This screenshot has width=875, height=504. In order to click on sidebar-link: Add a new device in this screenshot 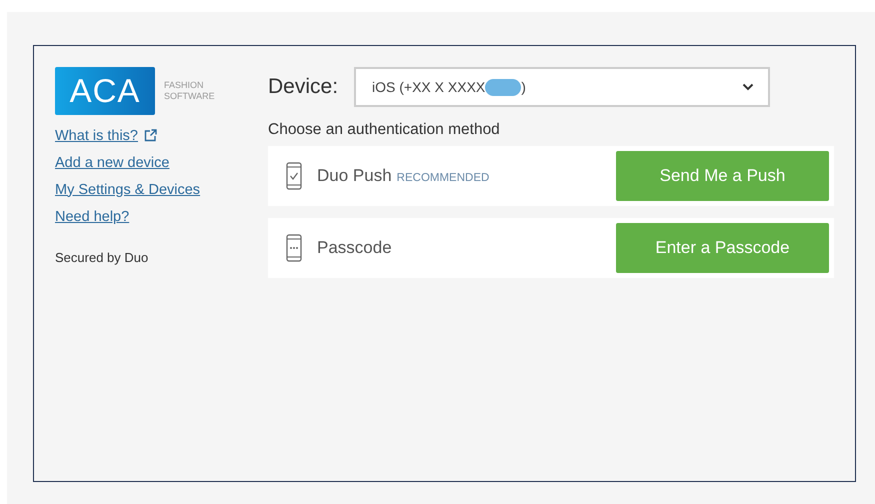, I will do `click(112, 162)`.